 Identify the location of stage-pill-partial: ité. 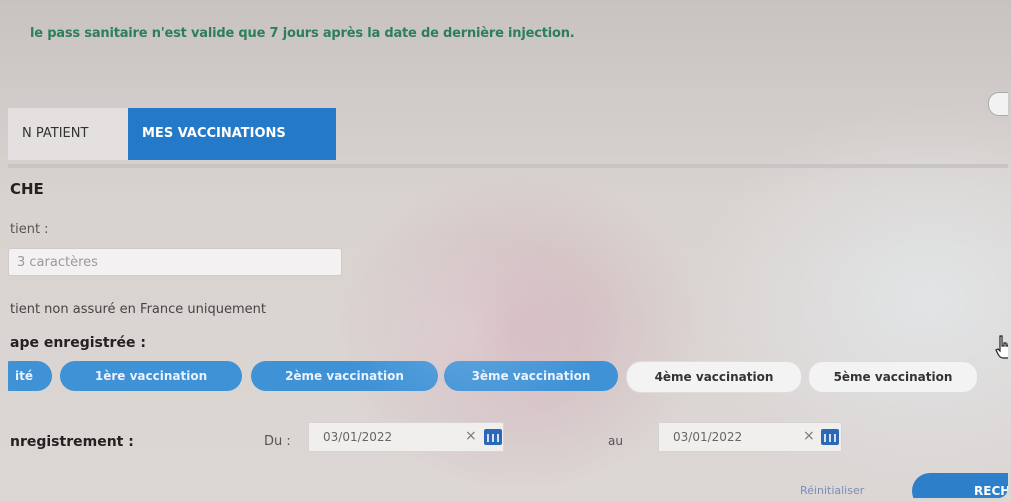
(30, 376).